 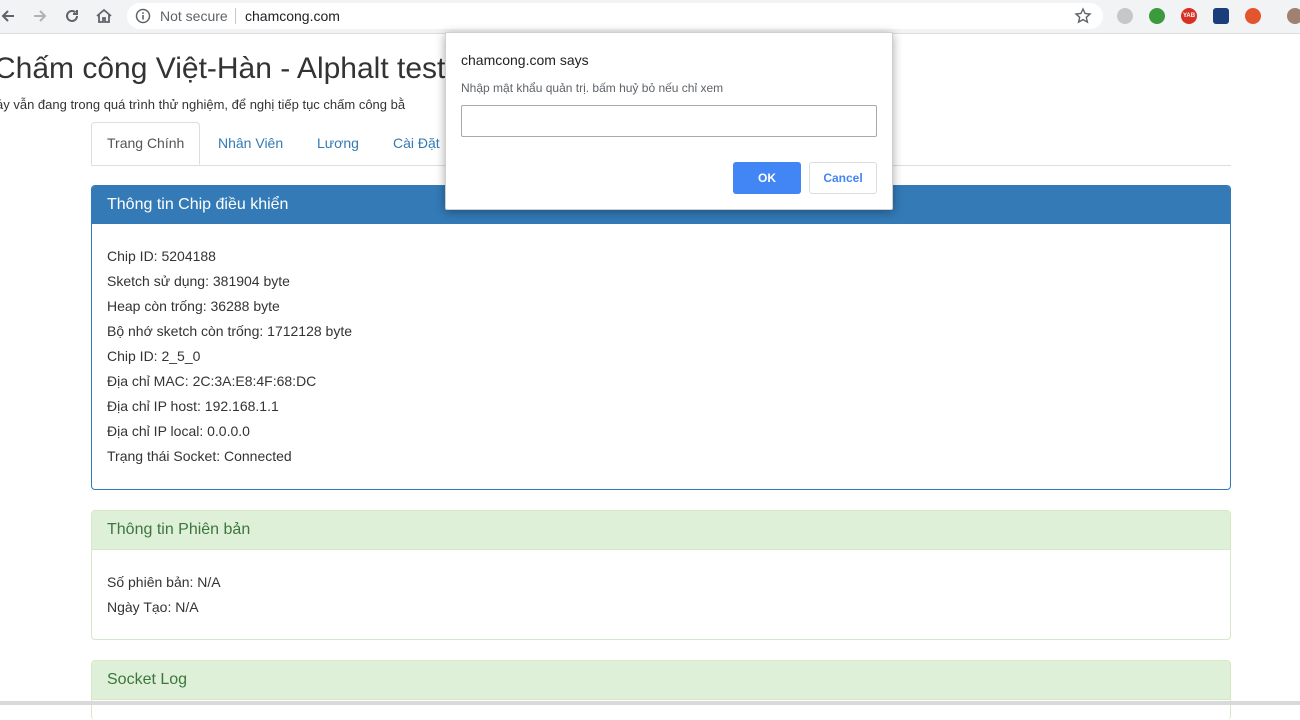 What do you see at coordinates (212, 381) in the screenshot?
I see `mac-address-row: Địa chỉ MAC: 2C:3A:E8:4F:68:DC` at bounding box center [212, 381].